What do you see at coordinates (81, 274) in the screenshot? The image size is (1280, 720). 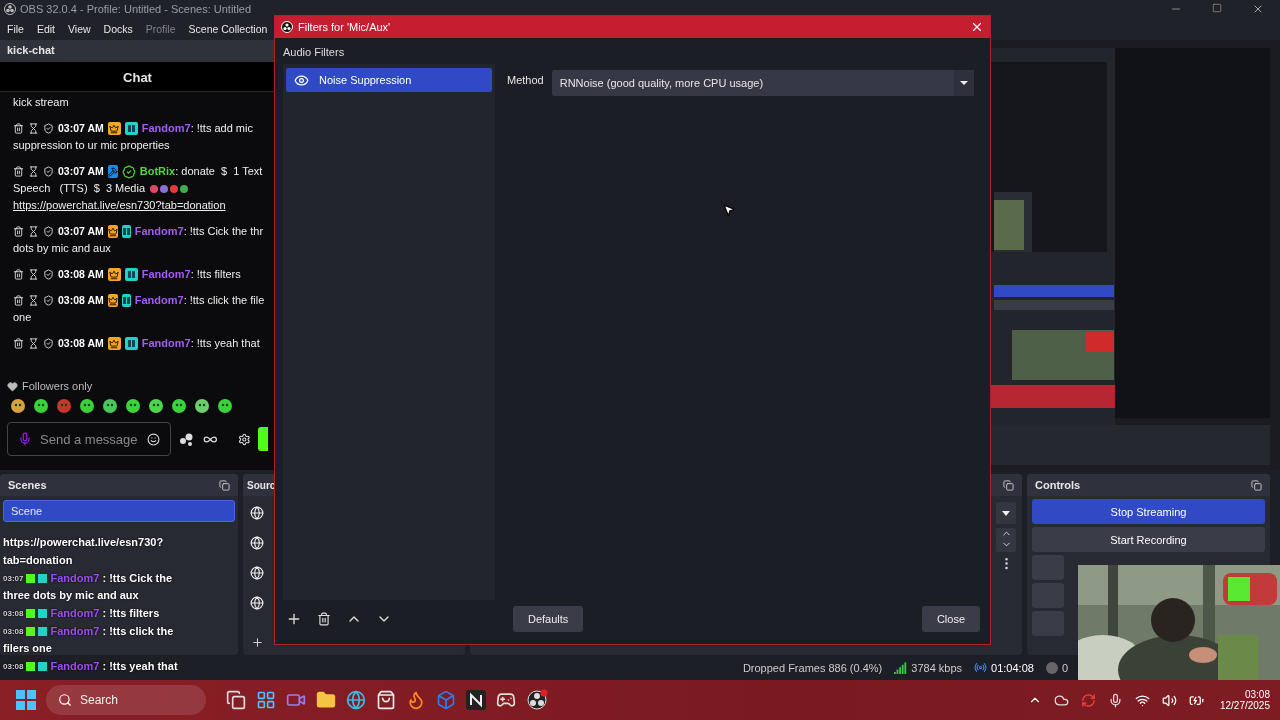 I see `message-time: 03:08 AM` at bounding box center [81, 274].